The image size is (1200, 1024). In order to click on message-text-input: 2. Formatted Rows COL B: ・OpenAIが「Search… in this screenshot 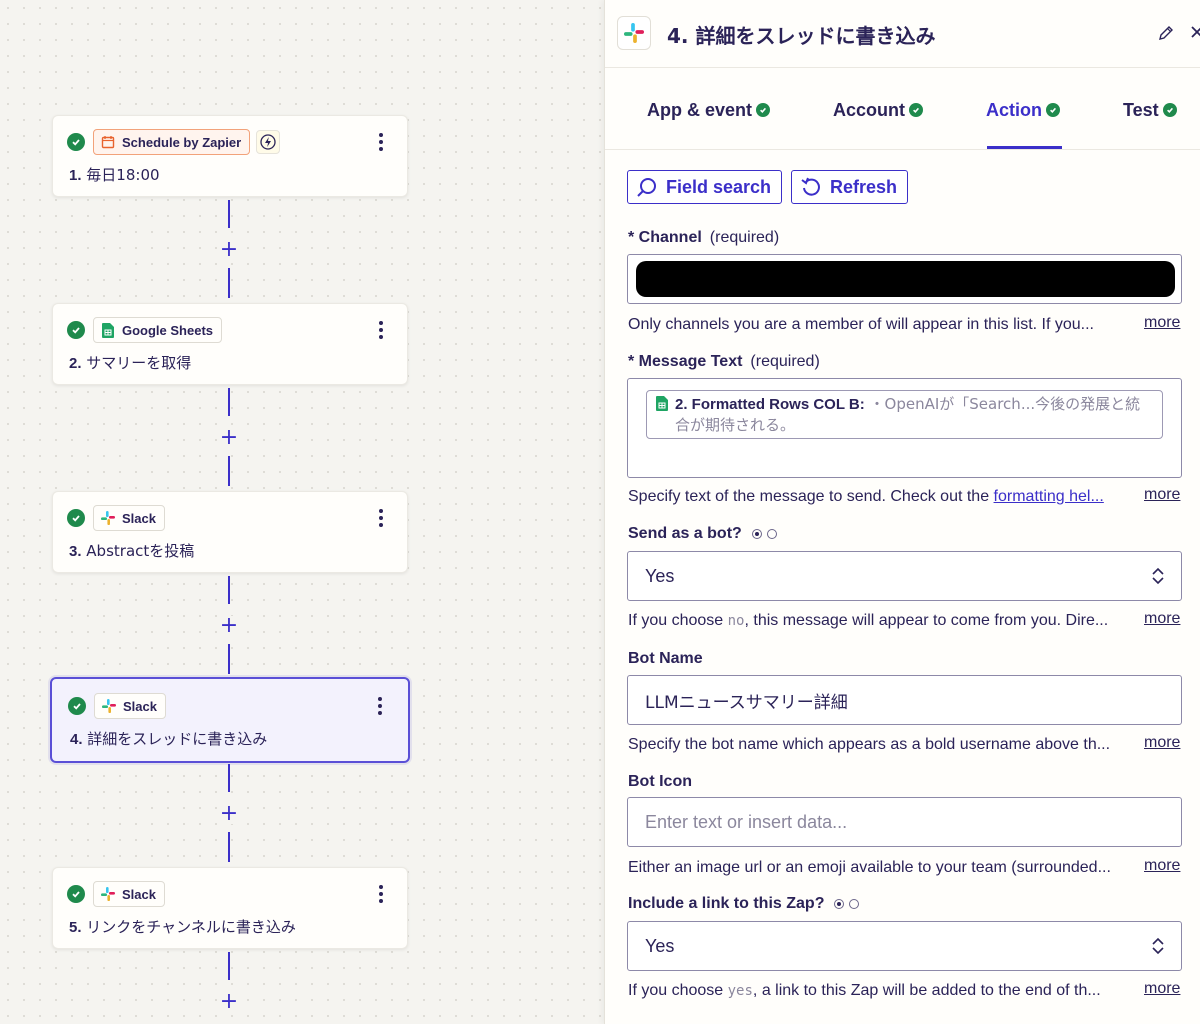, I will do `click(904, 428)`.